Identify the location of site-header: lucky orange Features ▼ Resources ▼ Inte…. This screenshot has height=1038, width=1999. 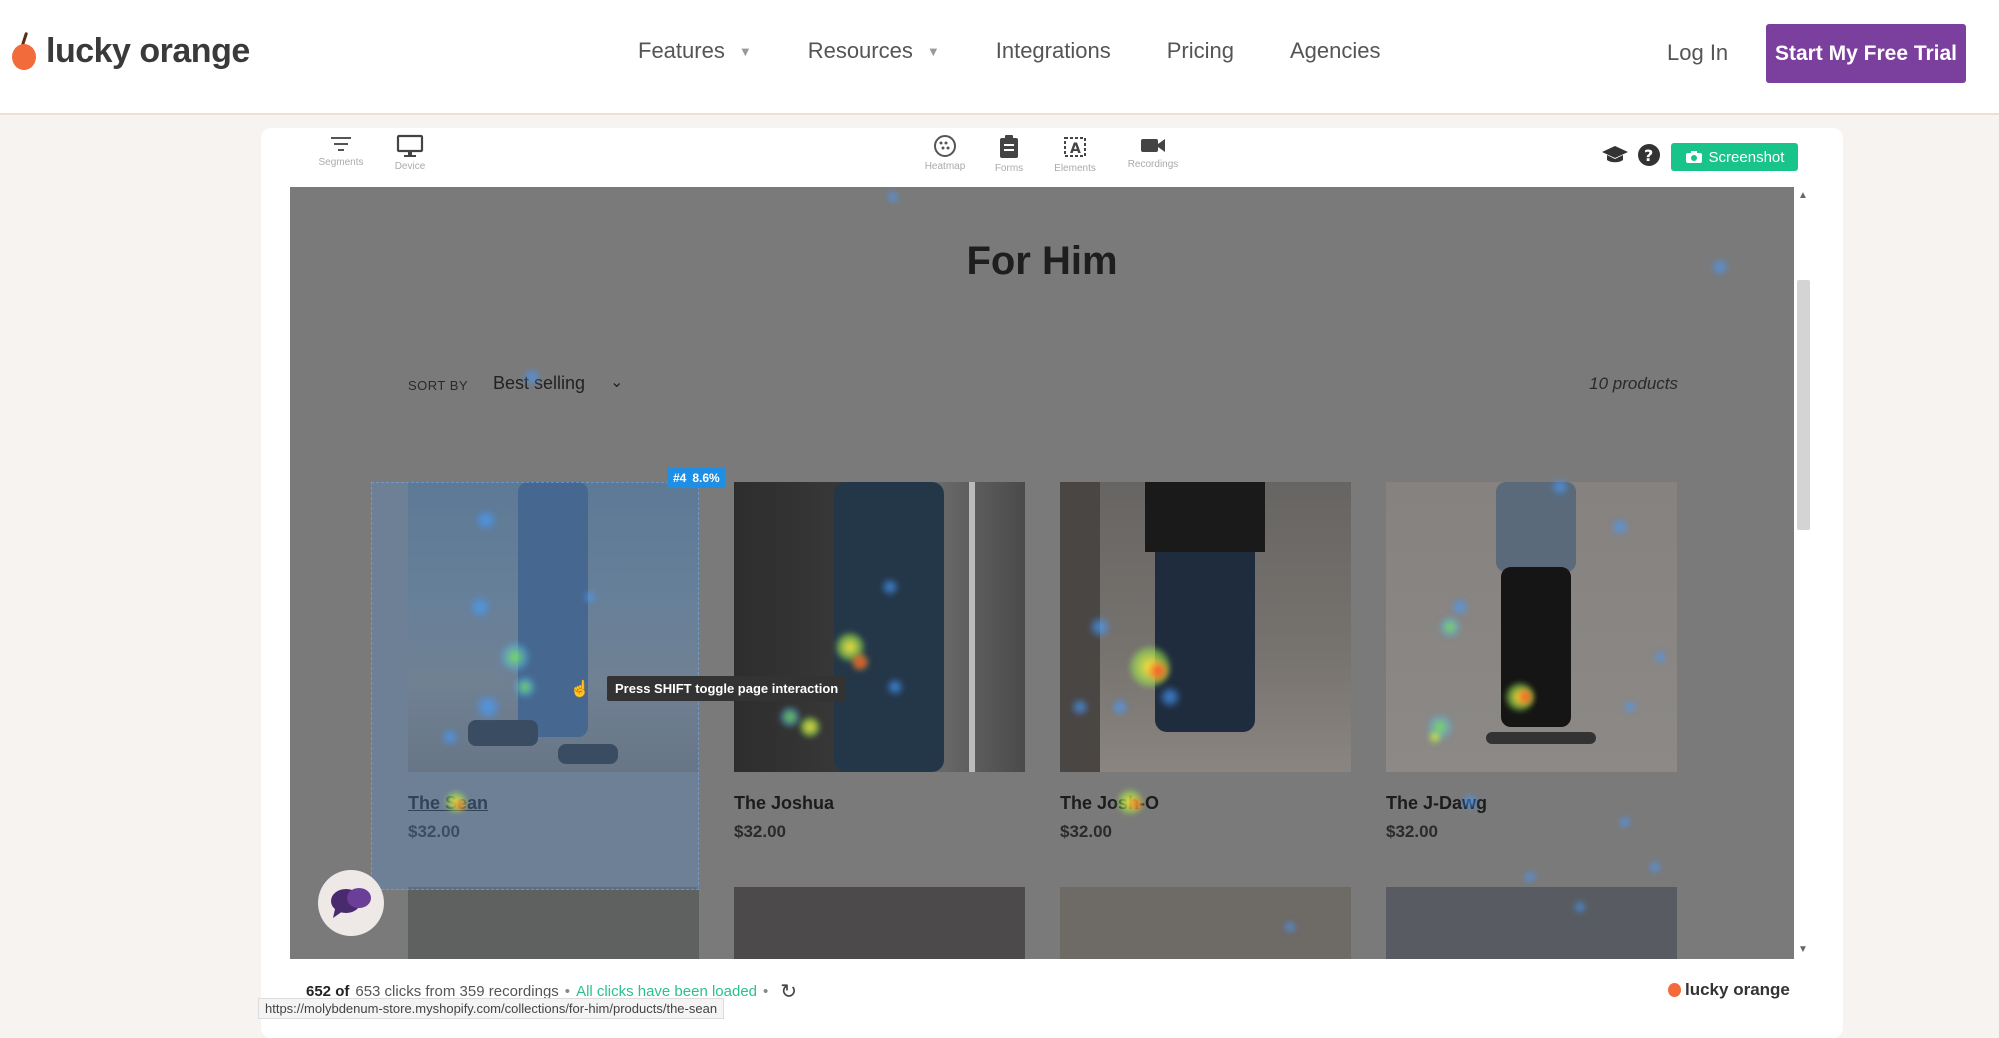
(999, 57).